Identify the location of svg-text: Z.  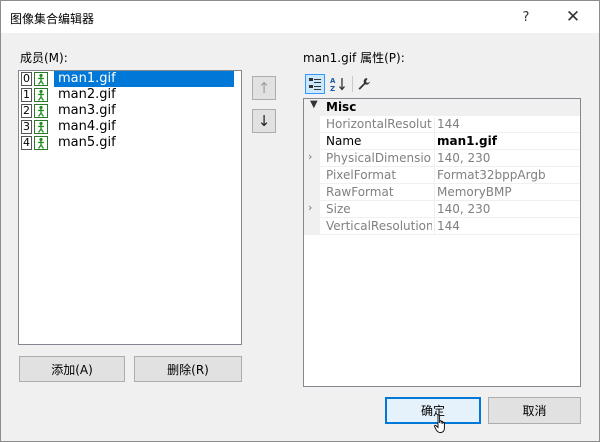
(332, 88).